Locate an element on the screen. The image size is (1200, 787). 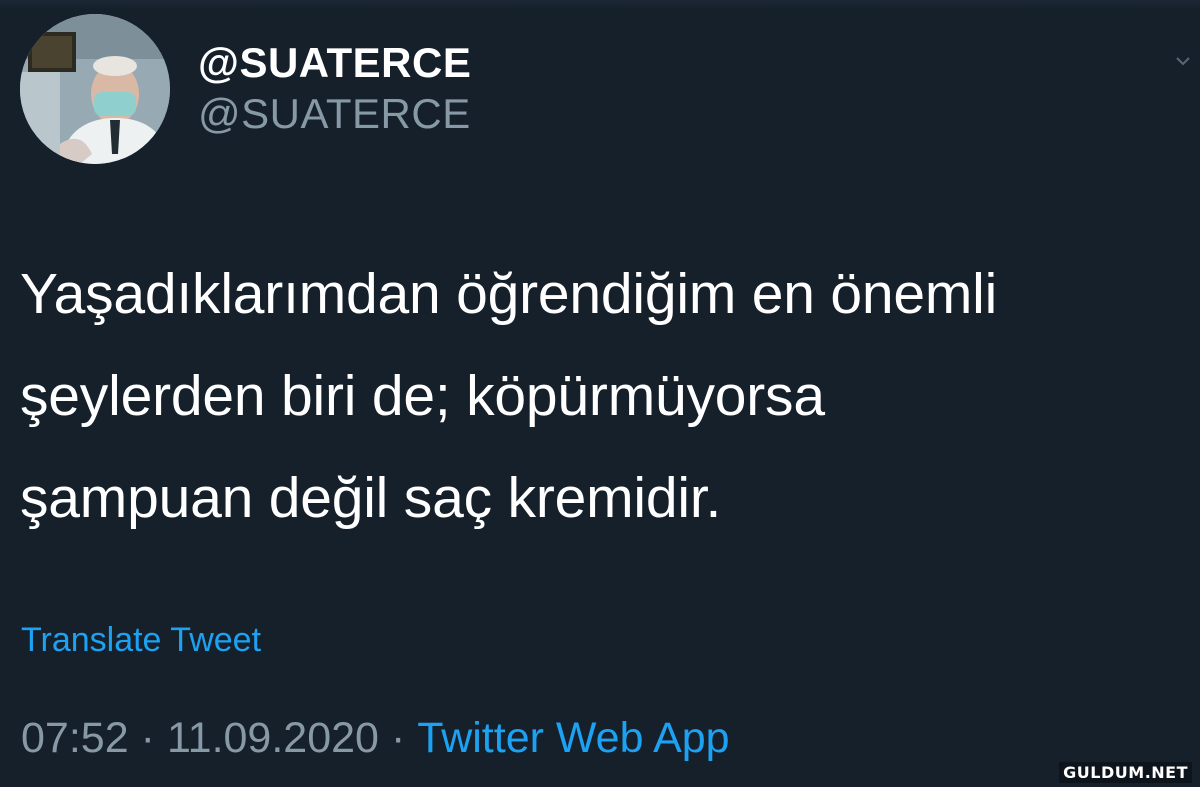
tweet-text-line: şeylerden biri de; köpürmüyorsa is located at coordinates (422, 396).